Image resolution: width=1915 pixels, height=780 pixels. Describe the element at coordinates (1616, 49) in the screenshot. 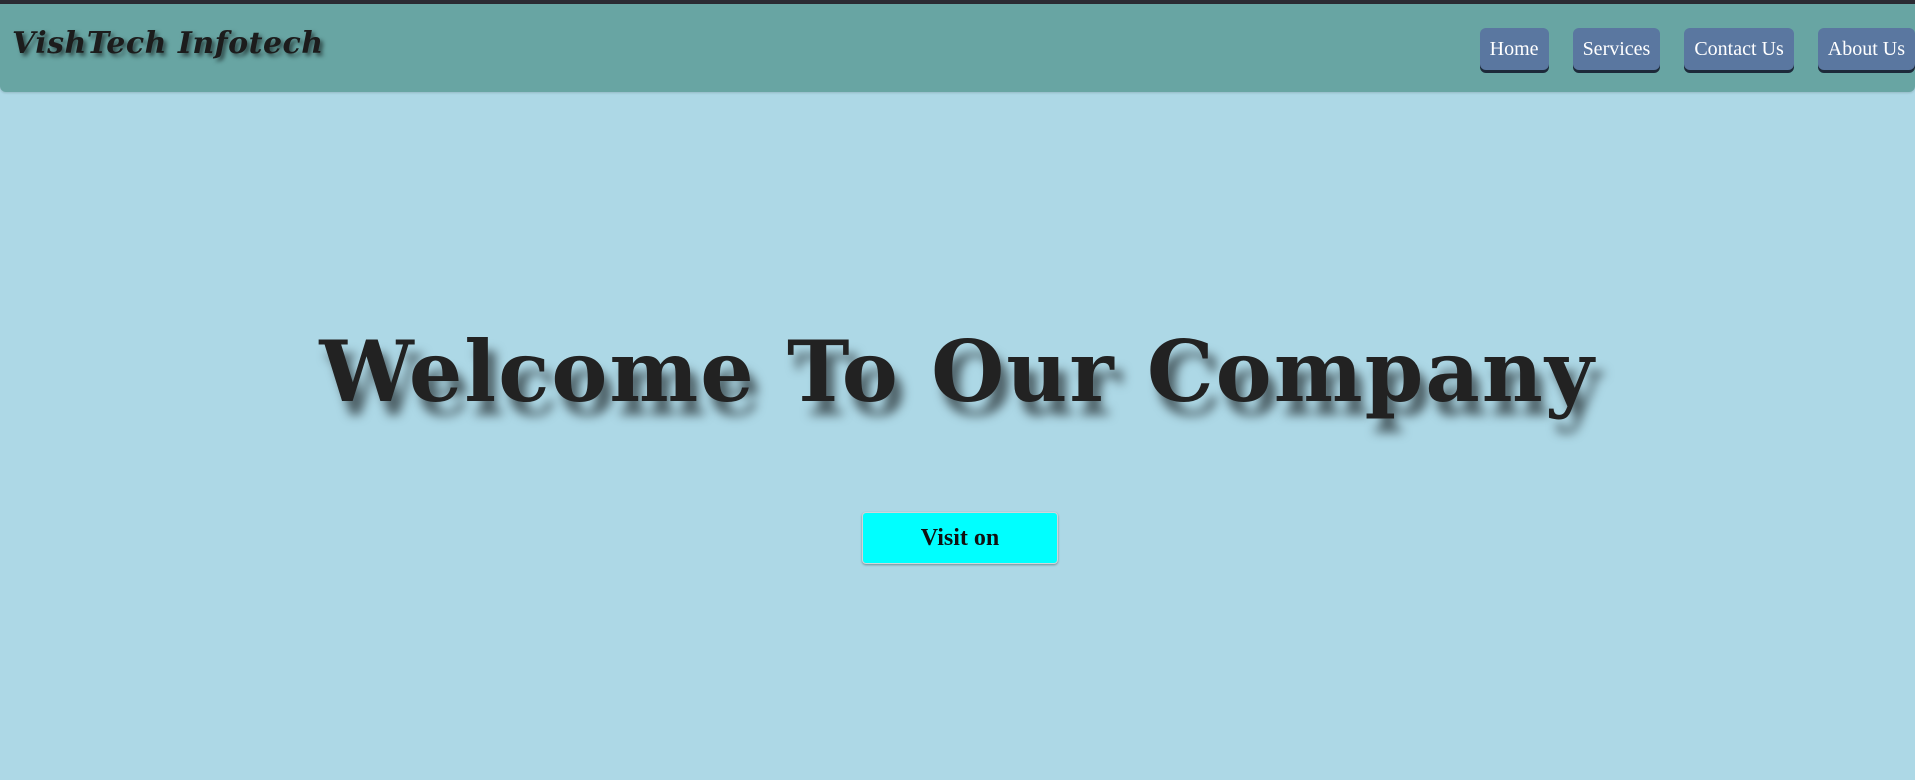

I see `nav-services-button: Services` at that location.